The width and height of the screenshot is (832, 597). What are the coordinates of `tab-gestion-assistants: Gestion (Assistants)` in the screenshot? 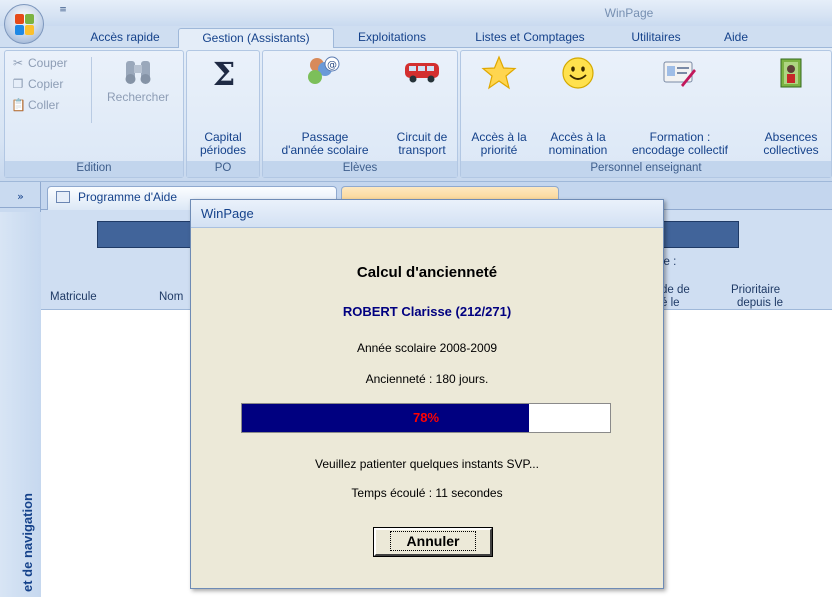 It's located at (256, 38).